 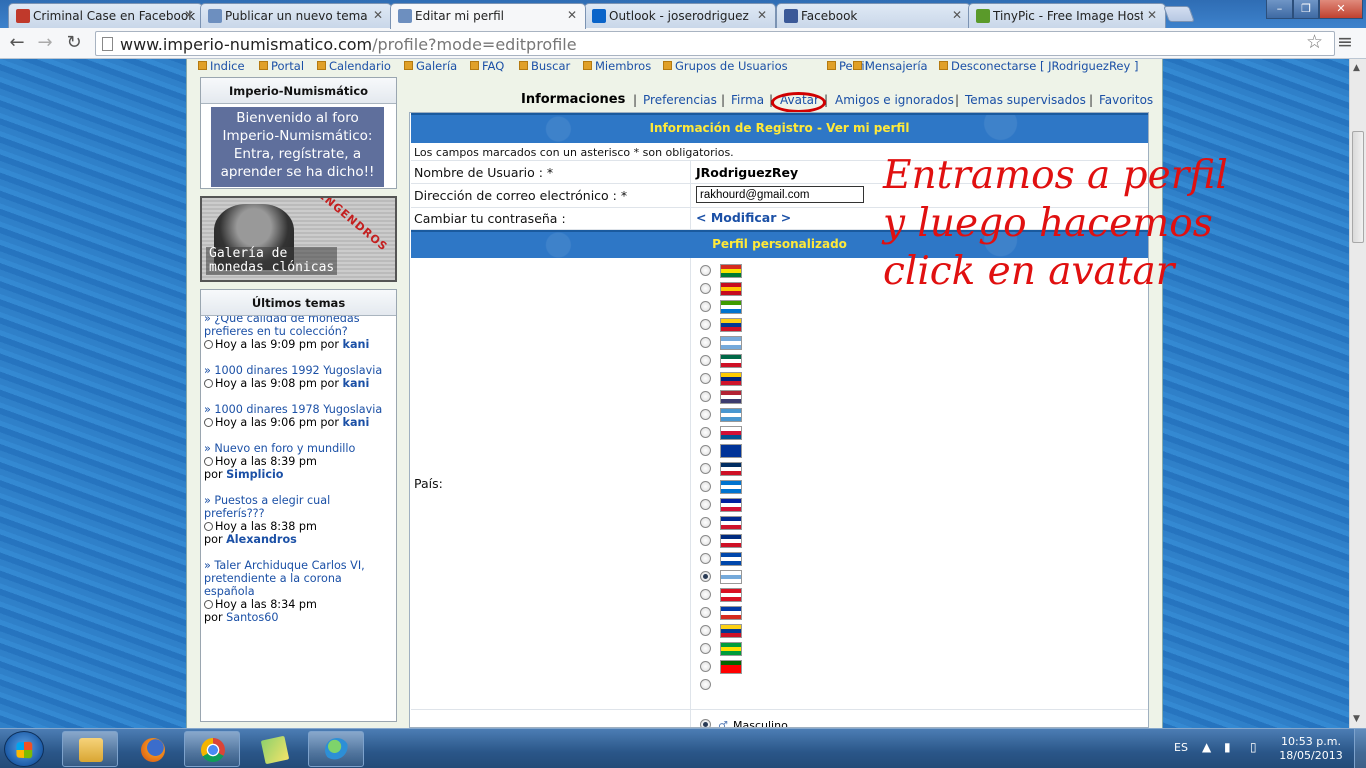 What do you see at coordinates (705, 684) in the screenshot?
I see `country-radio-none` at bounding box center [705, 684].